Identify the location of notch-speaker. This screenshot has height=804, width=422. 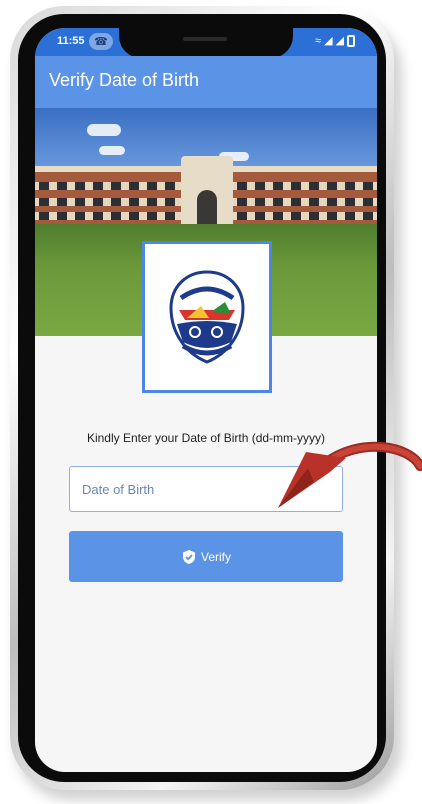
(205, 39).